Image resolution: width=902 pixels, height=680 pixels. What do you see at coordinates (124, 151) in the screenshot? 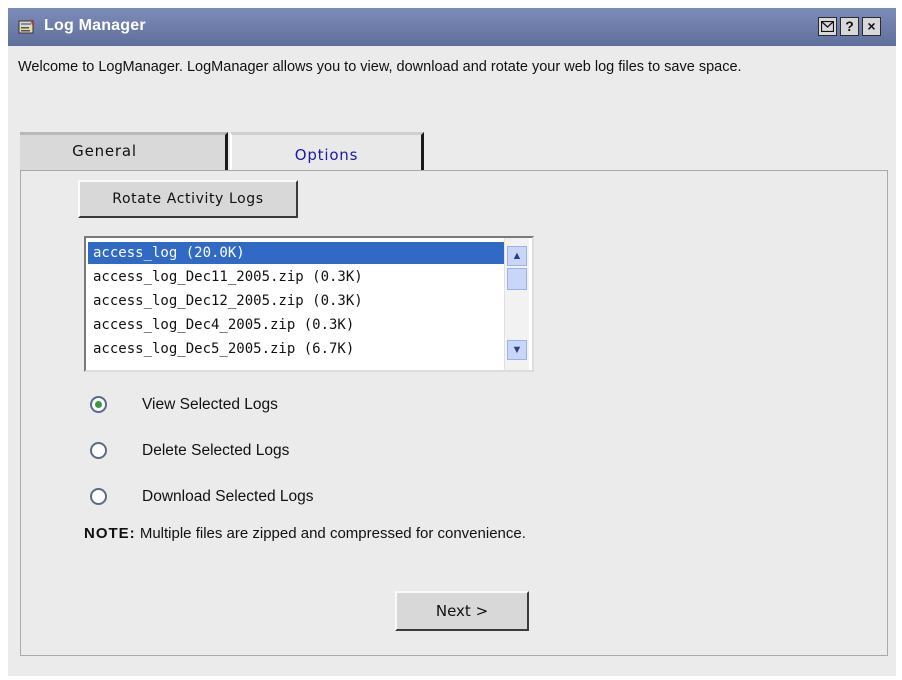
I see `tab-general: General` at bounding box center [124, 151].